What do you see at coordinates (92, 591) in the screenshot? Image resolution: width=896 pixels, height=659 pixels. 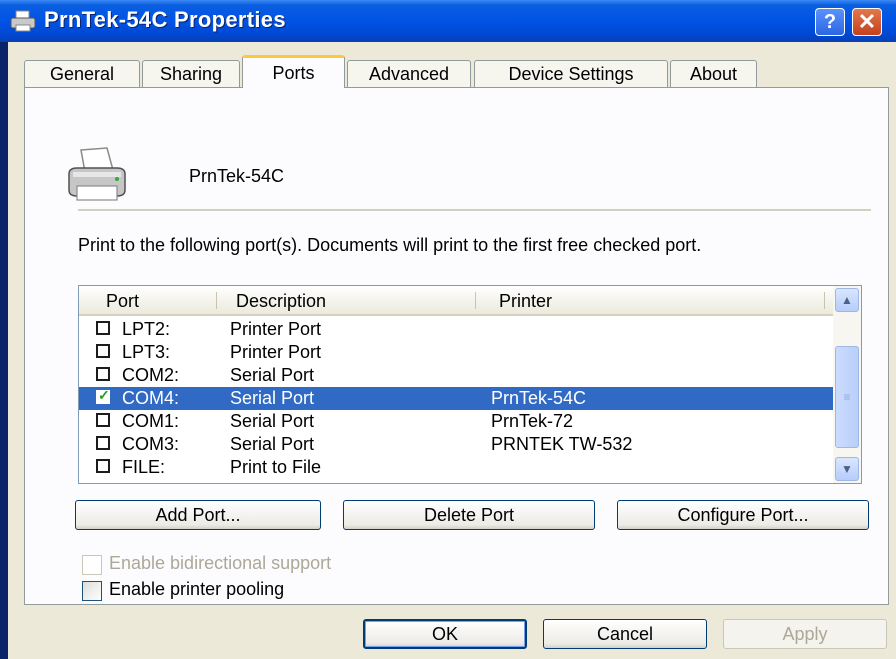 I see `printer-pooling-checkbox` at bounding box center [92, 591].